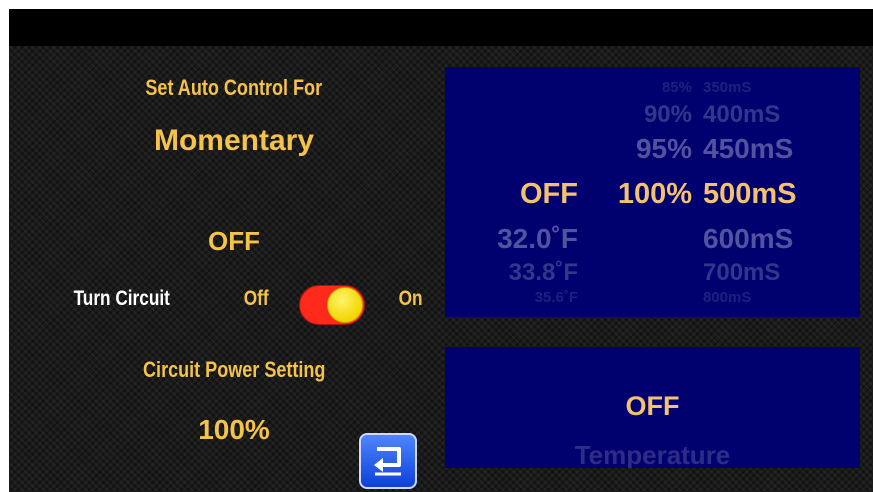 The height and width of the screenshot is (492, 873). What do you see at coordinates (537, 239) in the screenshot?
I see `picker-option: 32.0˚F` at bounding box center [537, 239].